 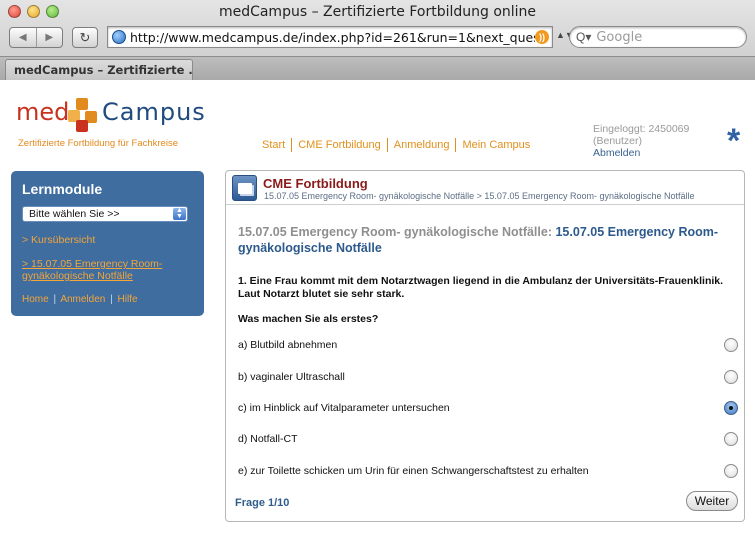 I want to click on reload-button: ↻, so click(x=85, y=37).